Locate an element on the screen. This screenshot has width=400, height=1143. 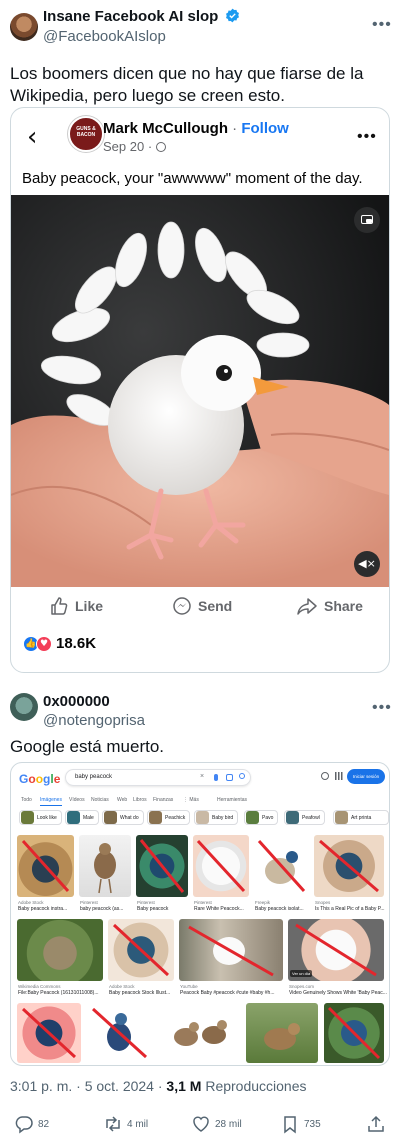
clear-icon: × is located at coordinates (202, 776).